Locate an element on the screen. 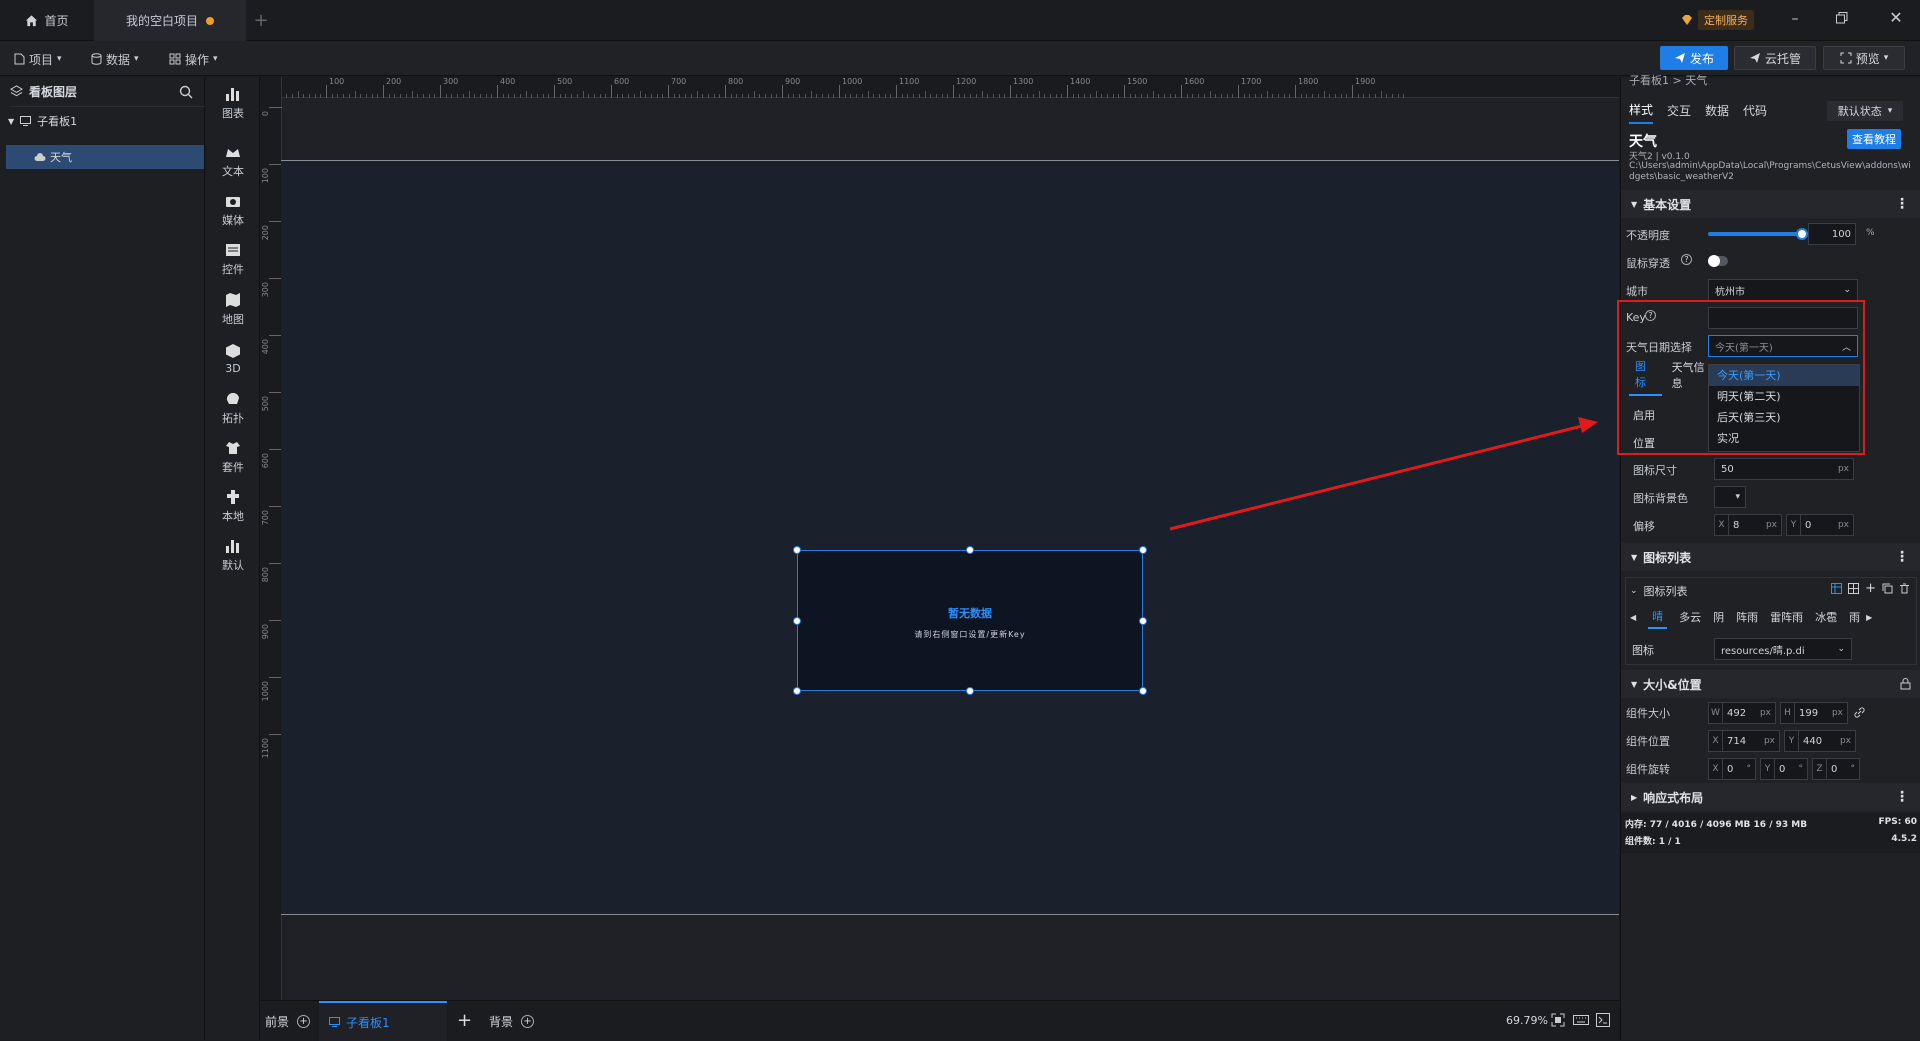  icon-bg-color-picker: ▾ is located at coordinates (1730, 497).